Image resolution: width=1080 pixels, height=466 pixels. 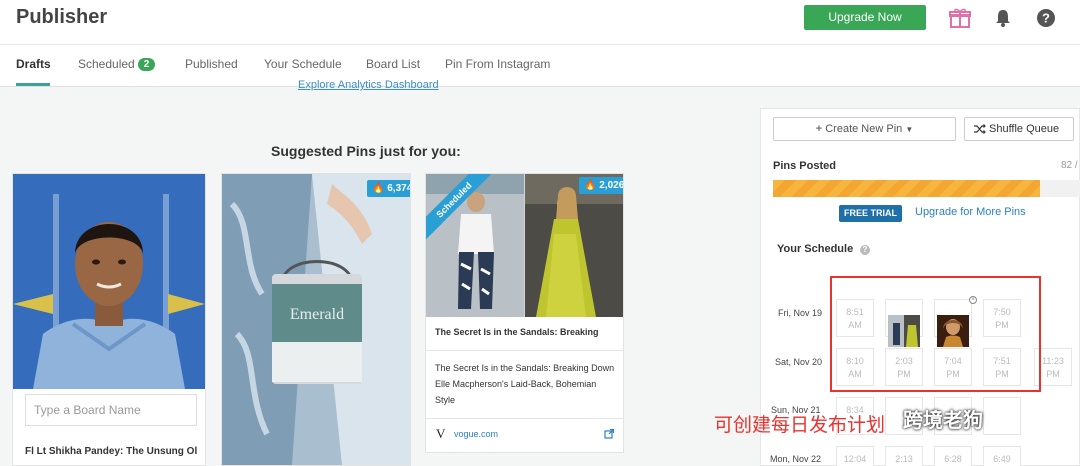 What do you see at coordinates (441, 433) in the screenshot?
I see `vogue-logo-icon: V` at bounding box center [441, 433].